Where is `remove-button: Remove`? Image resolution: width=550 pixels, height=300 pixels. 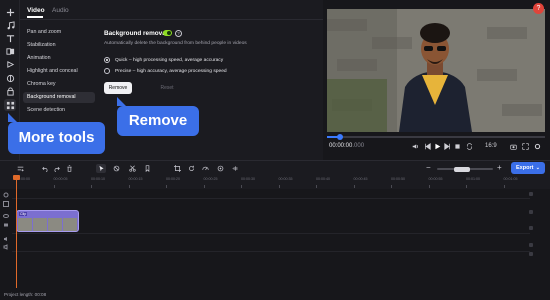 remove-button: Remove is located at coordinates (118, 88).